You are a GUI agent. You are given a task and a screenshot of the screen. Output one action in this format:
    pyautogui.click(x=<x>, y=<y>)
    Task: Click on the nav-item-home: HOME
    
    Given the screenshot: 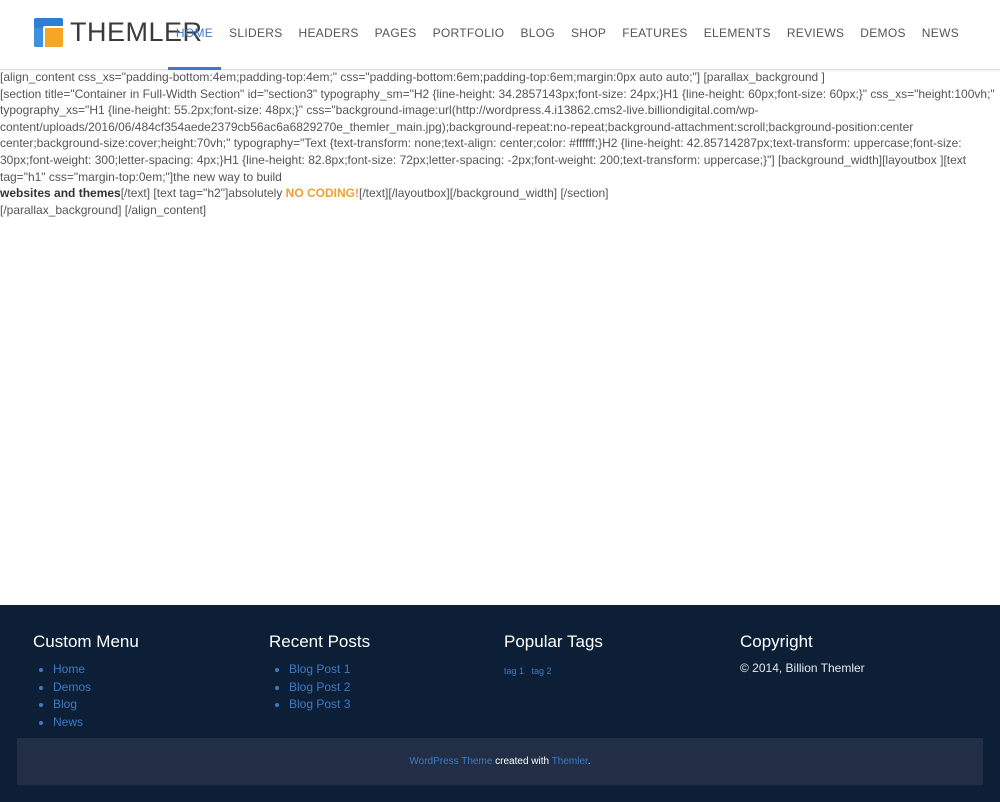 What is the action you would take?
    pyautogui.click(x=194, y=35)
    